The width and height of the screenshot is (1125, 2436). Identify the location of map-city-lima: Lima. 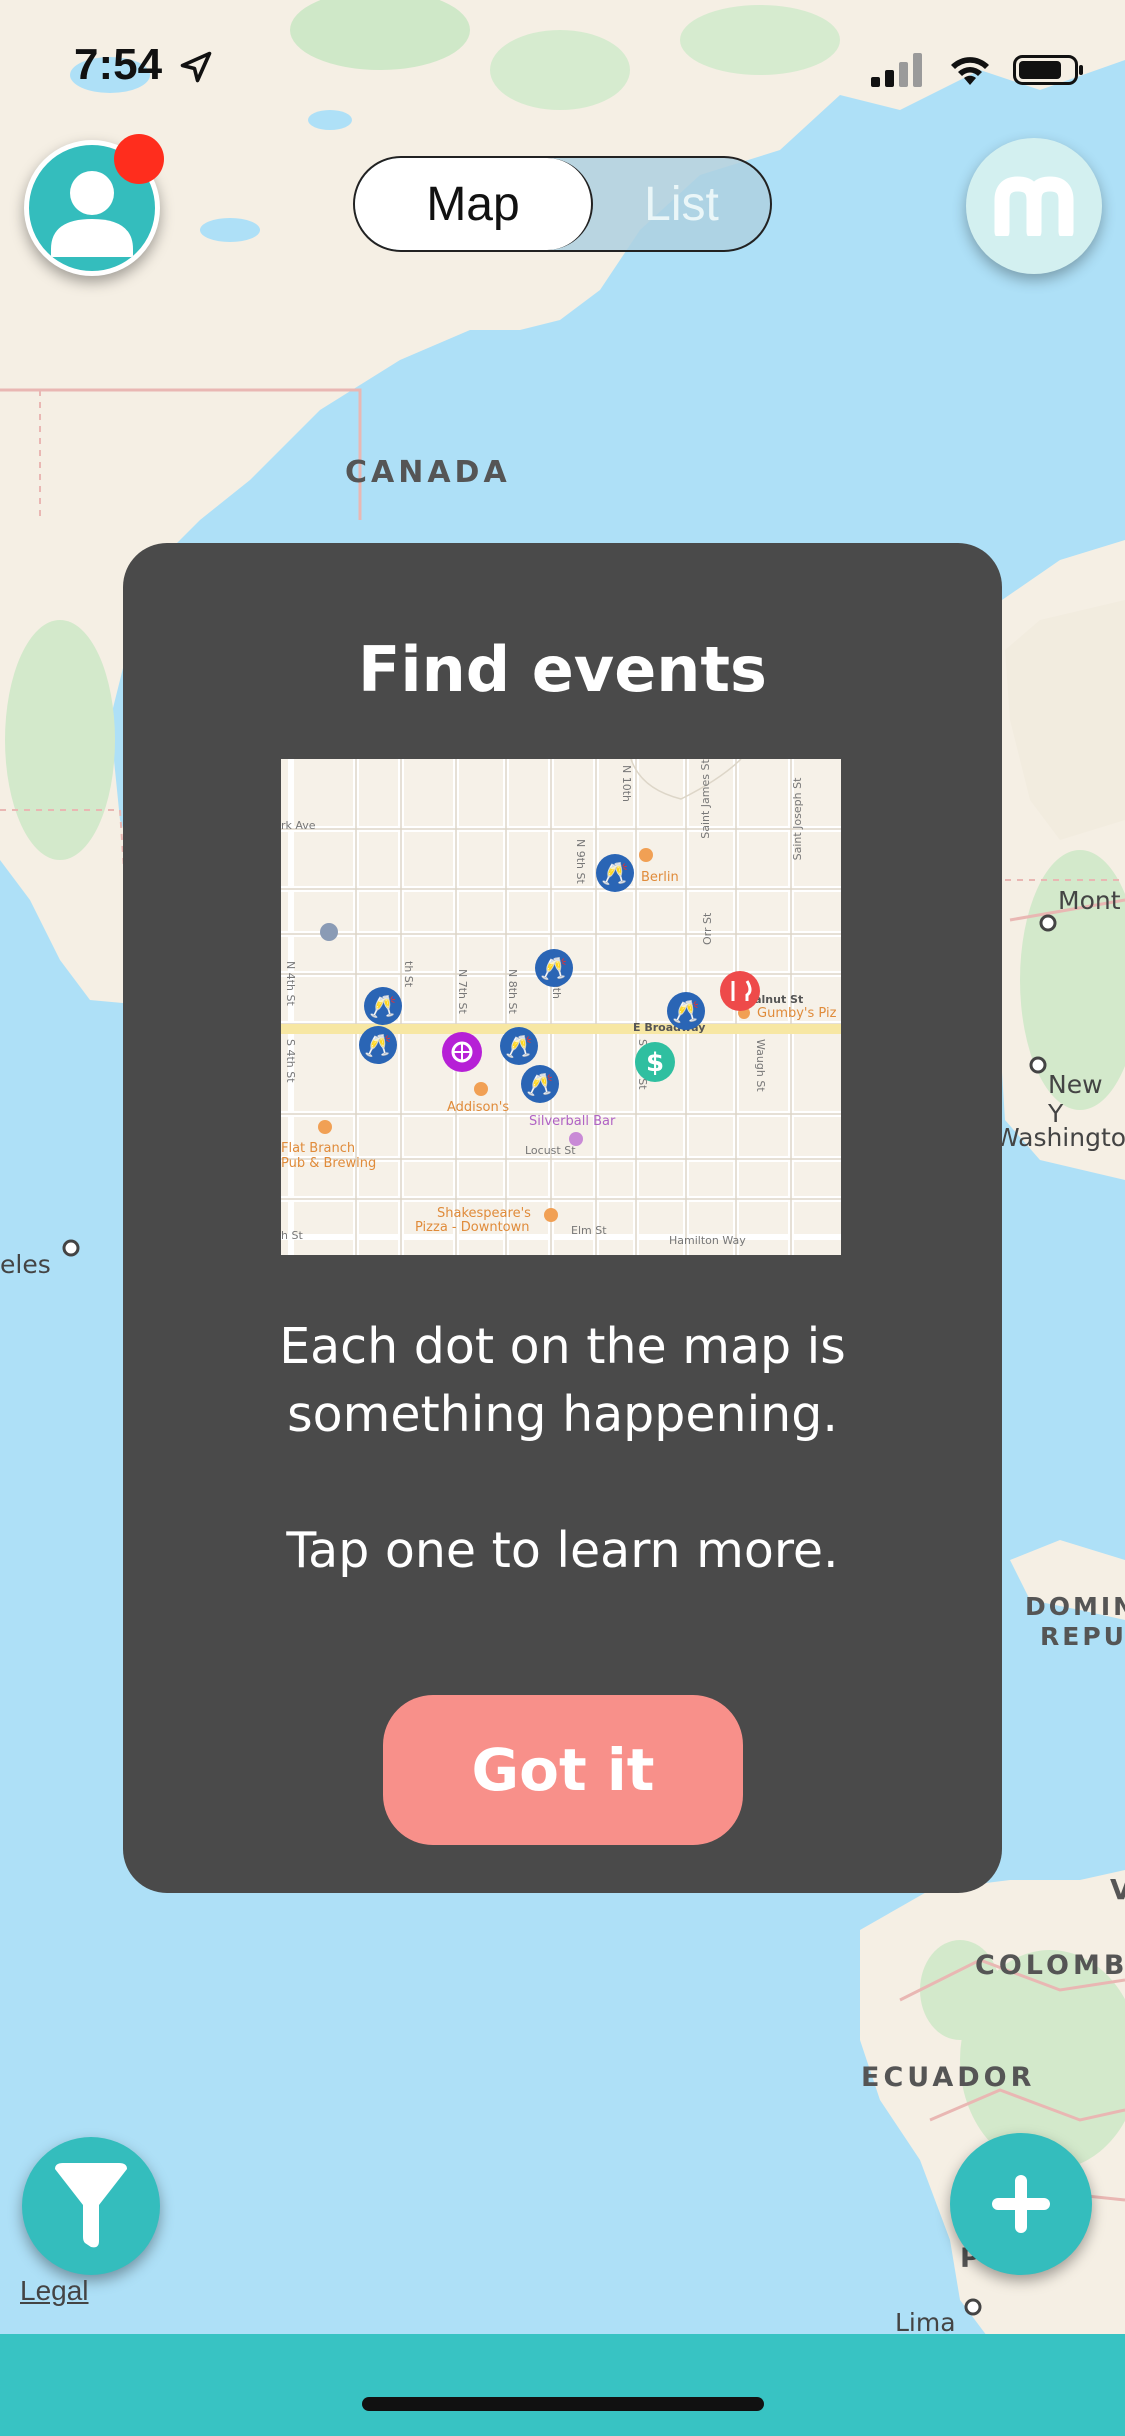
(925, 2322).